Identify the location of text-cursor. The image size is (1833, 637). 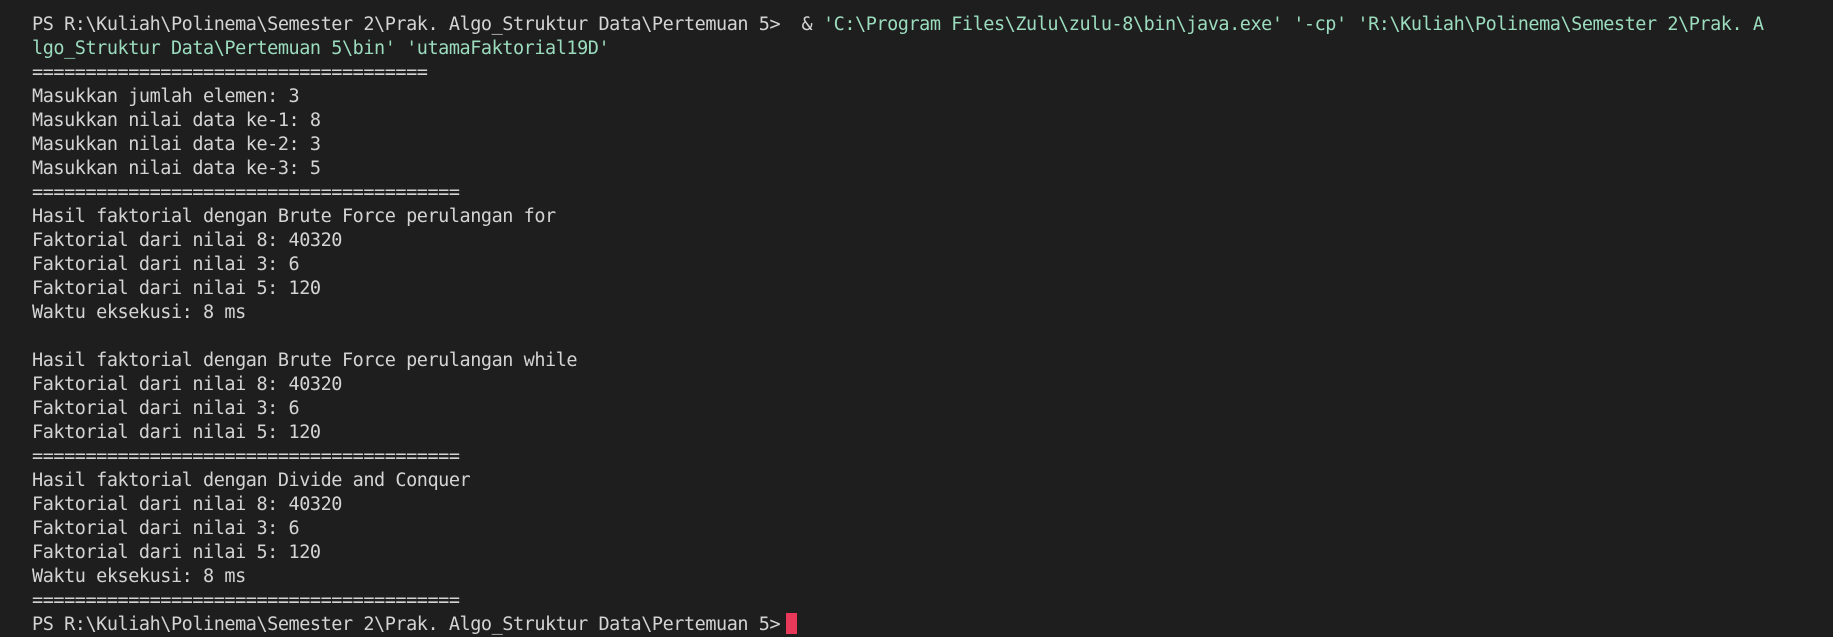
(792, 623).